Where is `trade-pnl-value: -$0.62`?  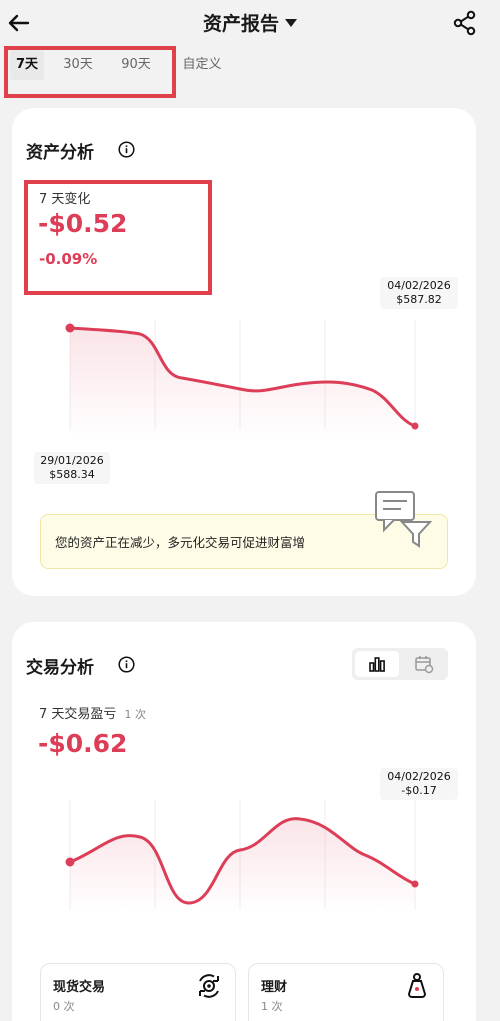
trade-pnl-value: -$0.62 is located at coordinates (83, 743).